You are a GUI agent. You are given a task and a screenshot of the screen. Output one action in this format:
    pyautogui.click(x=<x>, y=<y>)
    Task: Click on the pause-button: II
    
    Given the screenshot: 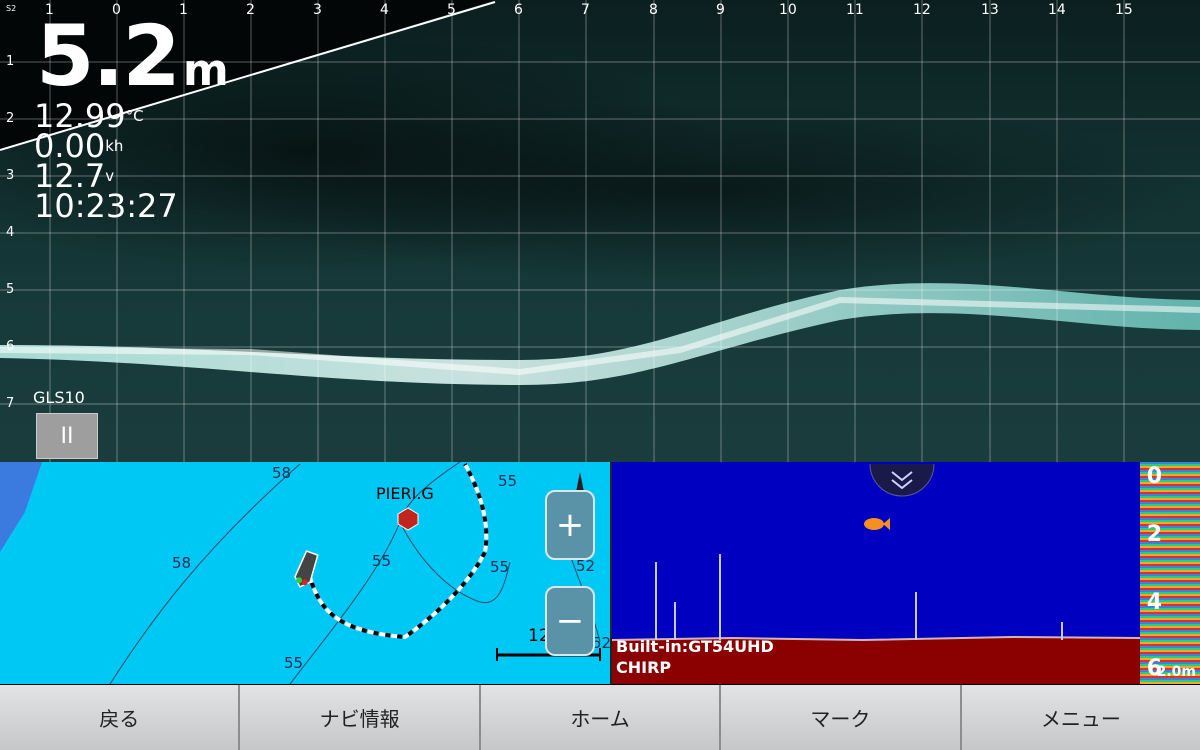 What is the action you would take?
    pyautogui.click(x=67, y=436)
    